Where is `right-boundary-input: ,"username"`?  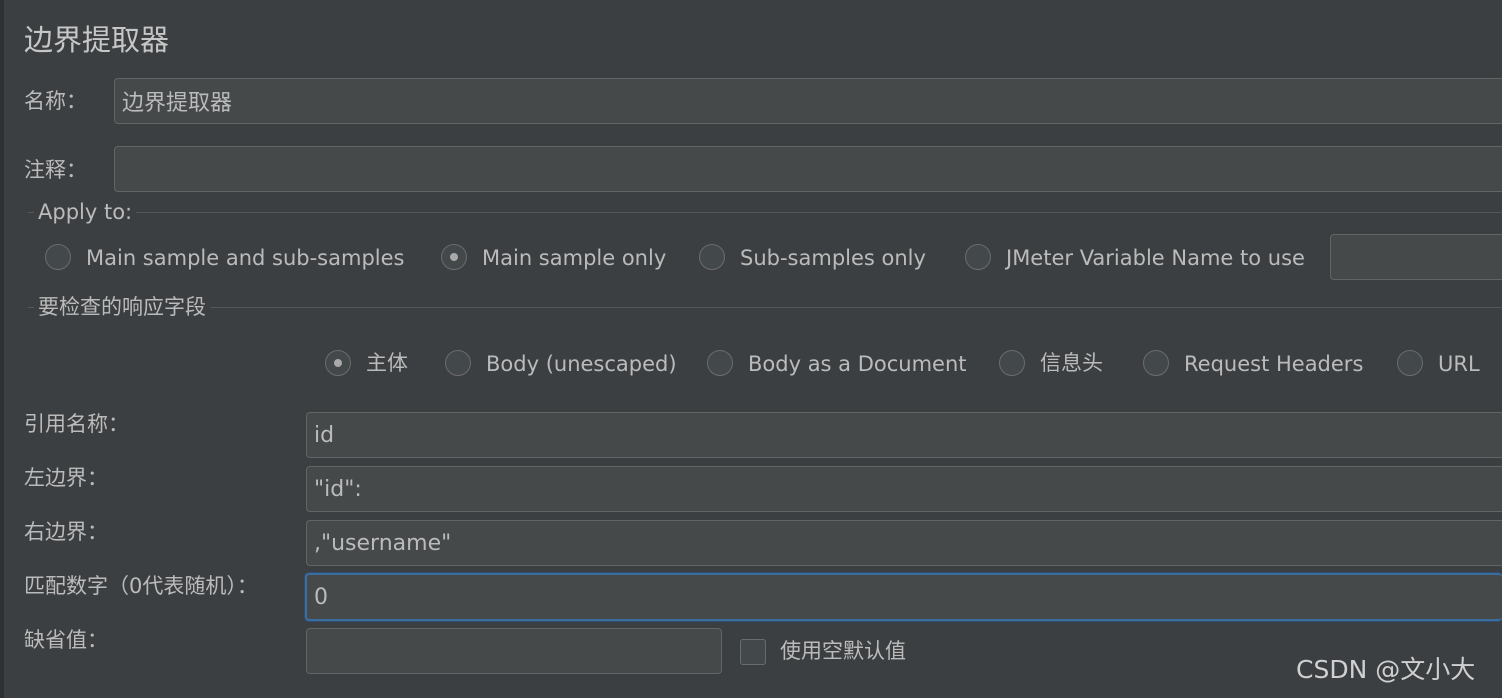 right-boundary-input: ,"username" is located at coordinates (904, 543).